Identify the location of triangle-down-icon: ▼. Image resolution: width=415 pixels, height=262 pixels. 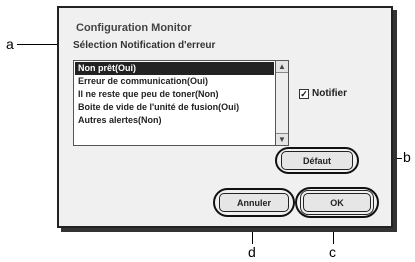
(282, 139).